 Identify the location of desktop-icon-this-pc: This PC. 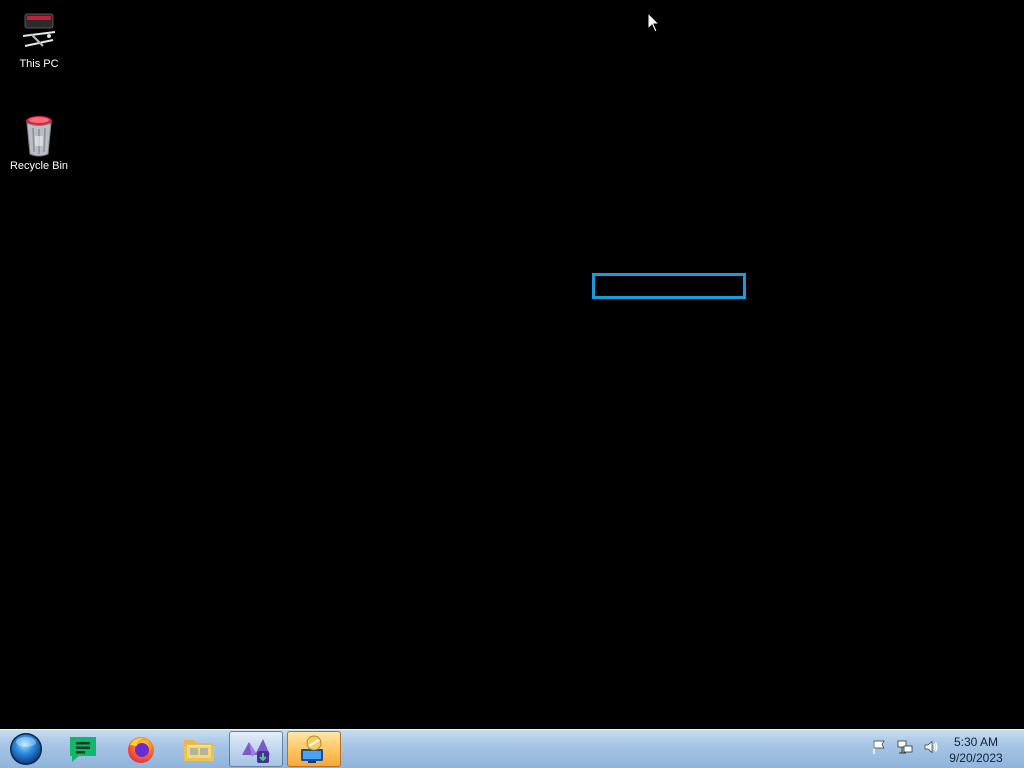
(39, 41).